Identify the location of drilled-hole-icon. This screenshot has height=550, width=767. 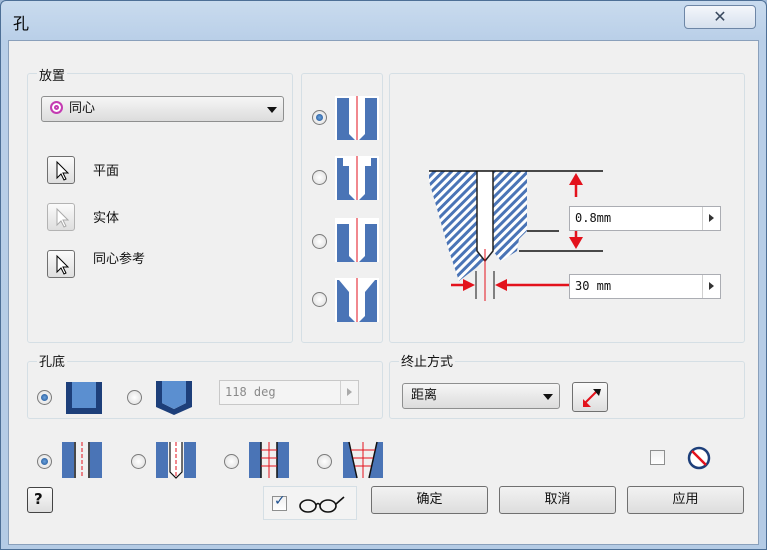
(357, 118).